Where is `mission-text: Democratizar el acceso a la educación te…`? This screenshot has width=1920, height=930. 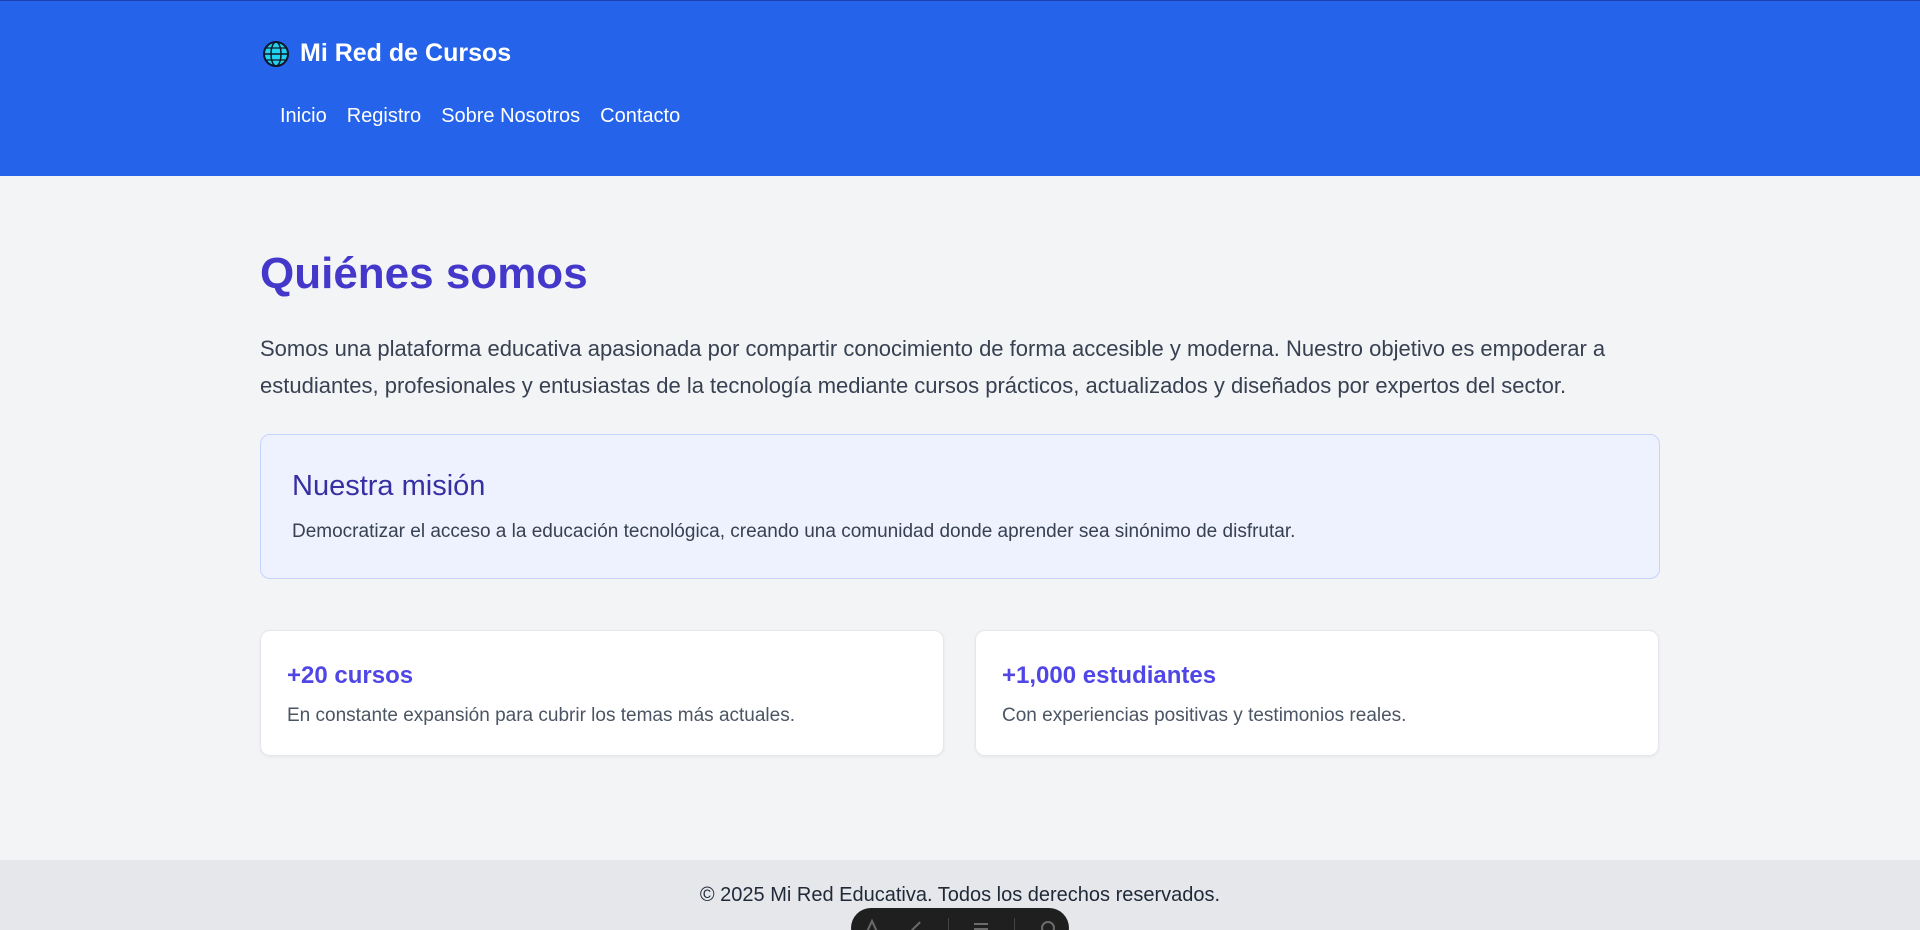 mission-text: Democratizar el acceso a la educación te… is located at coordinates (794, 531).